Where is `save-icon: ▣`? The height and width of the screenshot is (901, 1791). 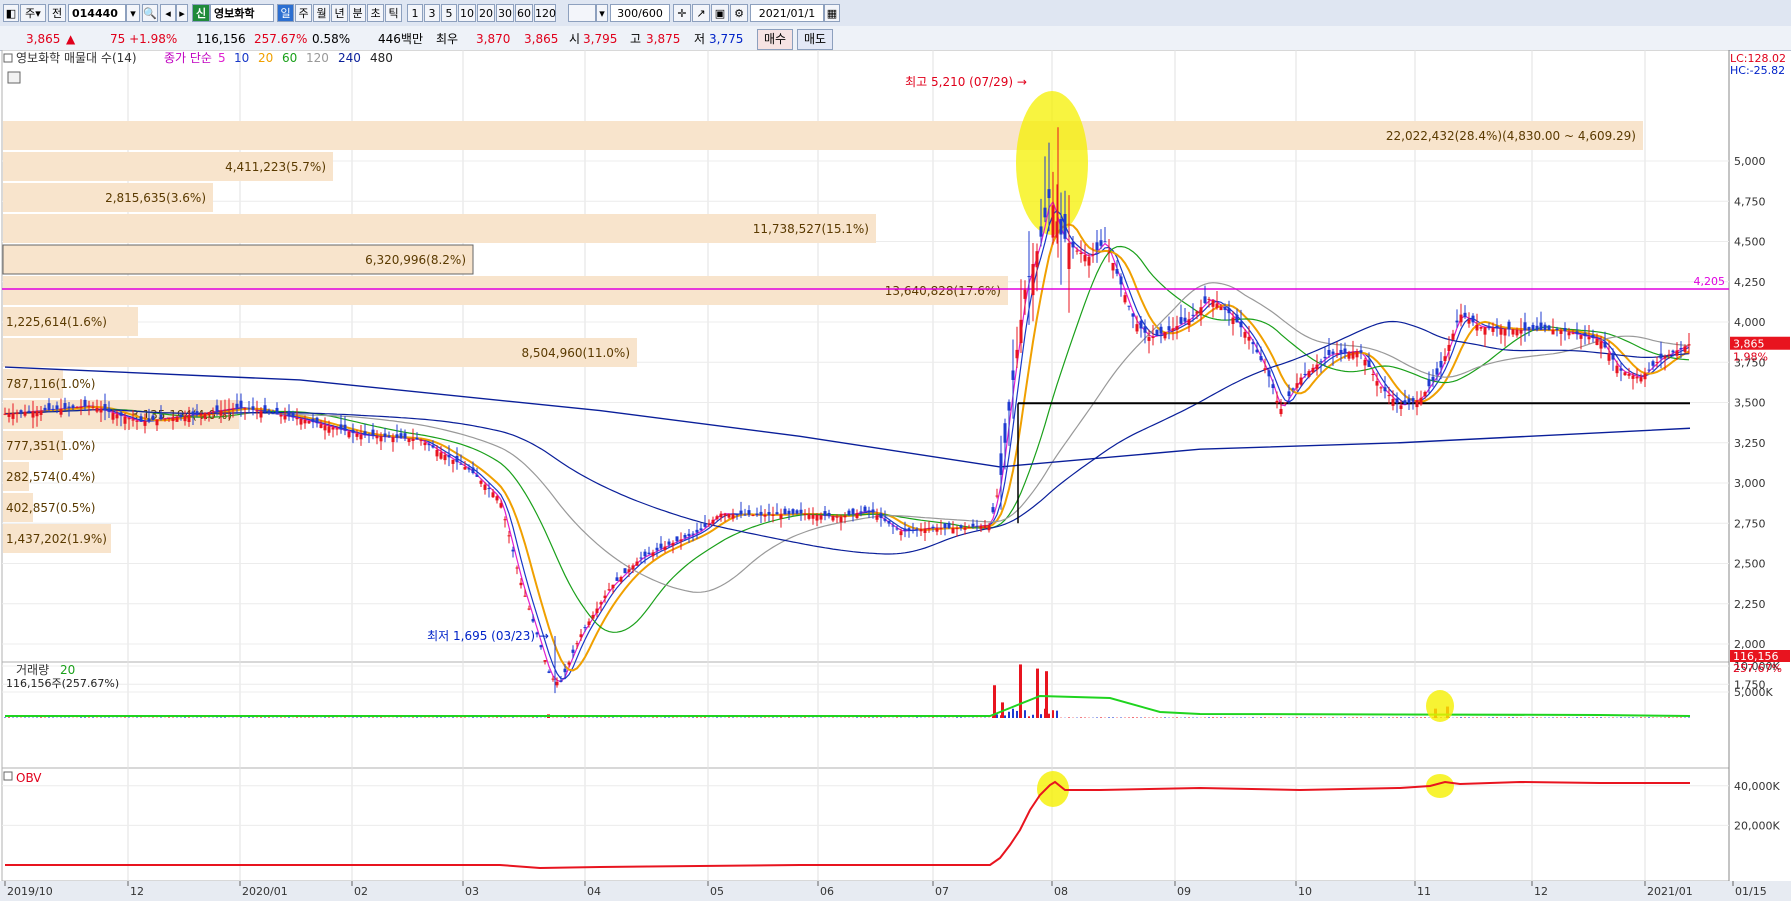 save-icon: ▣ is located at coordinates (720, 13).